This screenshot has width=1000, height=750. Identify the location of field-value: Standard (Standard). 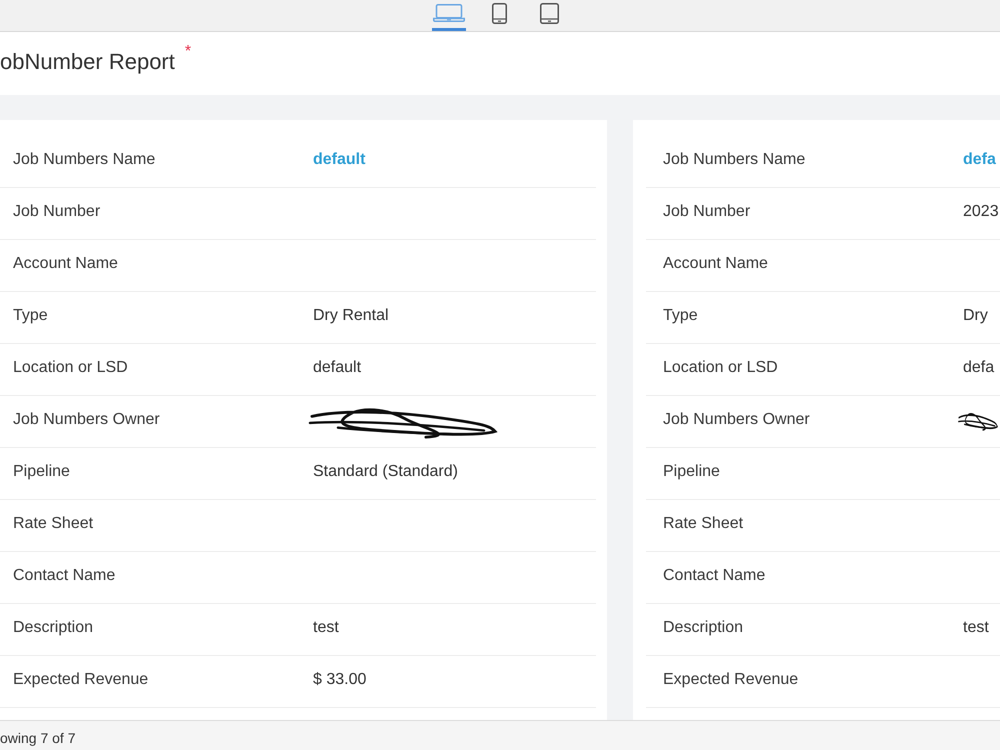
(385, 471).